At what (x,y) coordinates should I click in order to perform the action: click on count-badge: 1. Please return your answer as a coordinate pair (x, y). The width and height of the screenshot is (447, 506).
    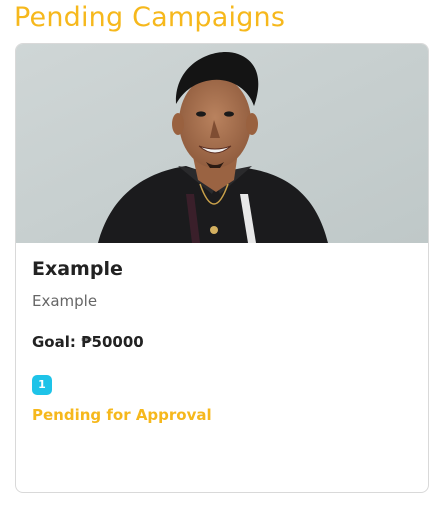
    Looking at the image, I should click on (42, 385).